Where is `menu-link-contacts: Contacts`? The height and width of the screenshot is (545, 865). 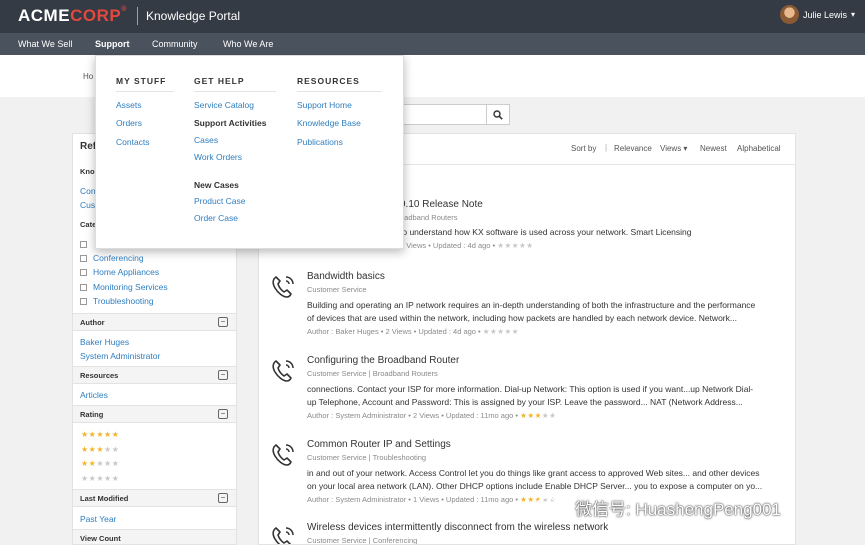 menu-link-contacts: Contacts is located at coordinates (133, 142).